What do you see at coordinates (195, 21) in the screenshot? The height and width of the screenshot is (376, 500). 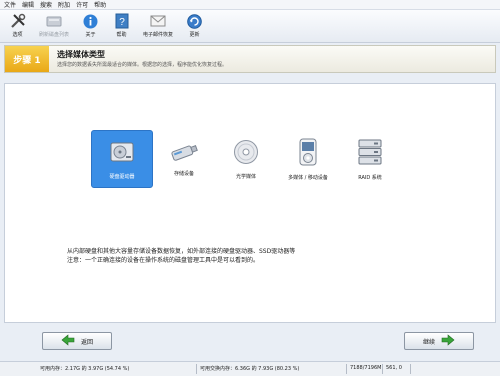 I see `update-icon` at bounding box center [195, 21].